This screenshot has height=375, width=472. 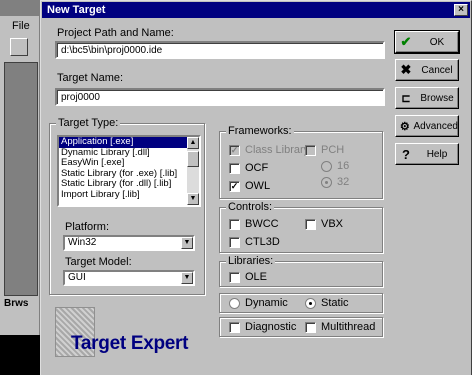 What do you see at coordinates (335, 166) in the screenshot?
I see `radio-16: 16` at bounding box center [335, 166].